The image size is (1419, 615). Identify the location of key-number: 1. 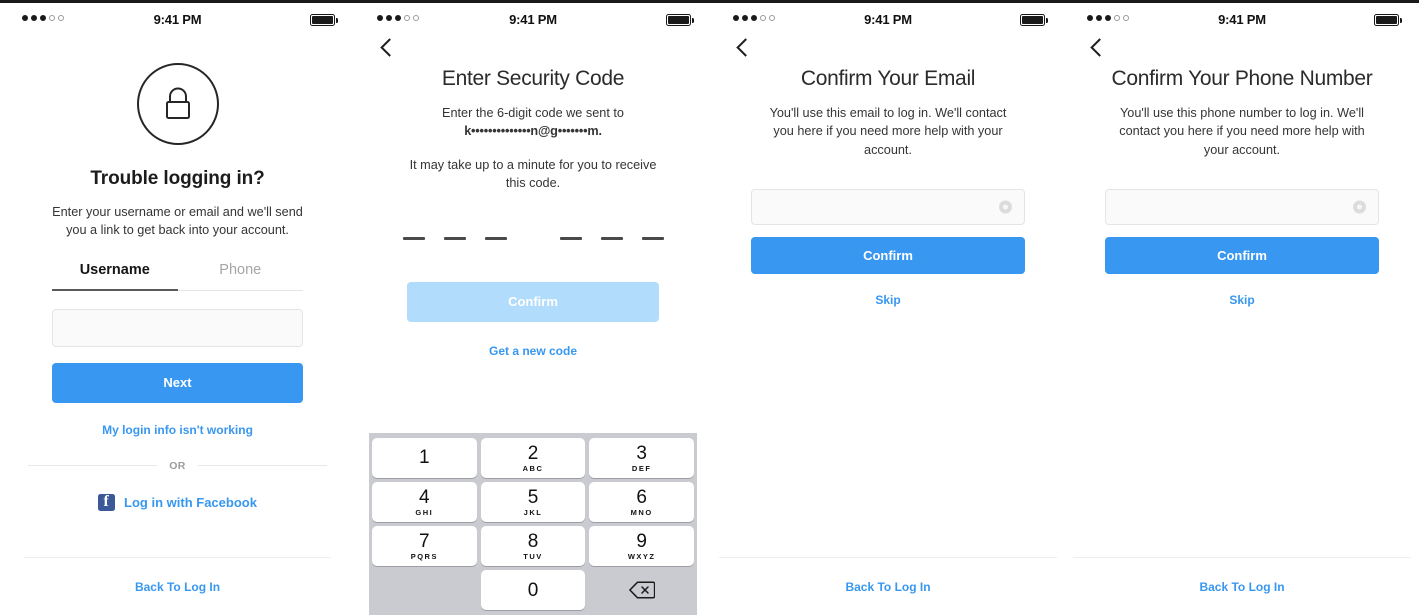
(424, 457).